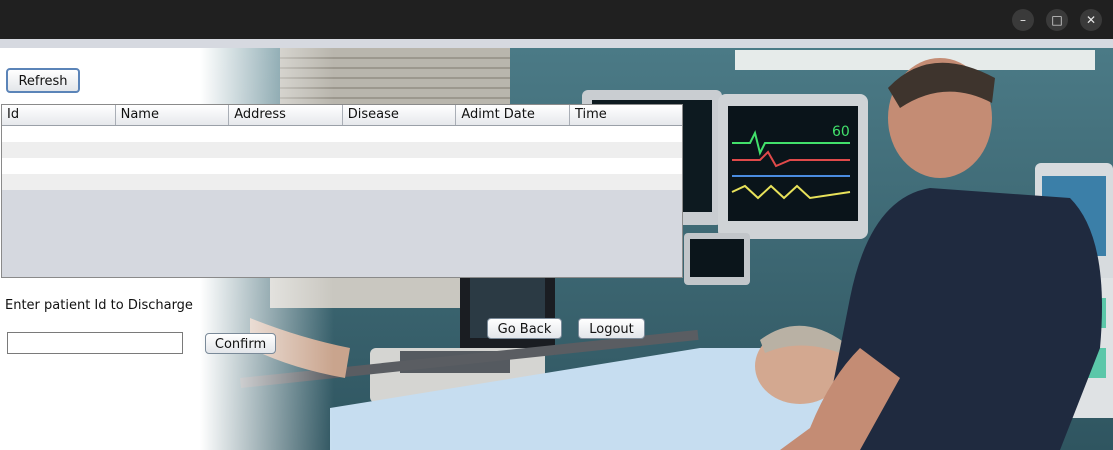  What do you see at coordinates (626, 115) in the screenshot?
I see `column-header-time: Time` at bounding box center [626, 115].